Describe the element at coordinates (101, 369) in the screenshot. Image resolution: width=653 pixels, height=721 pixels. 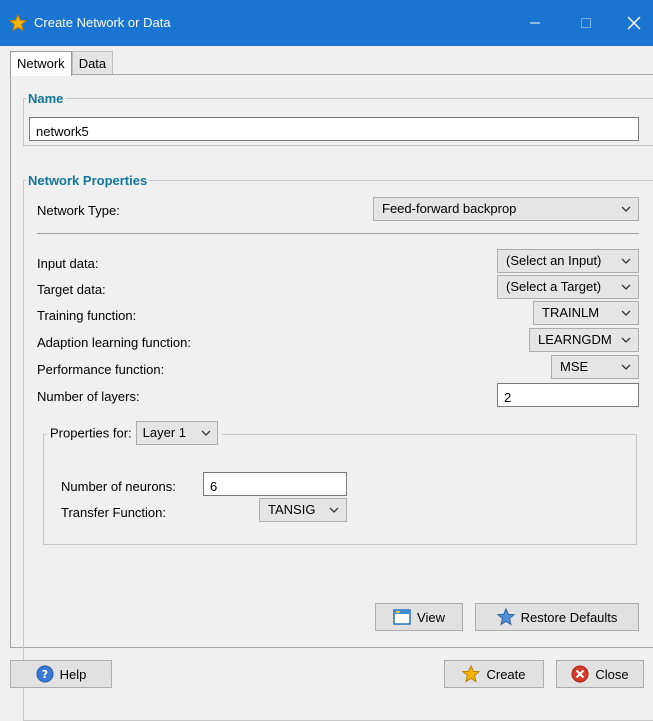
I see `performance-function-label: Performance function:` at that location.